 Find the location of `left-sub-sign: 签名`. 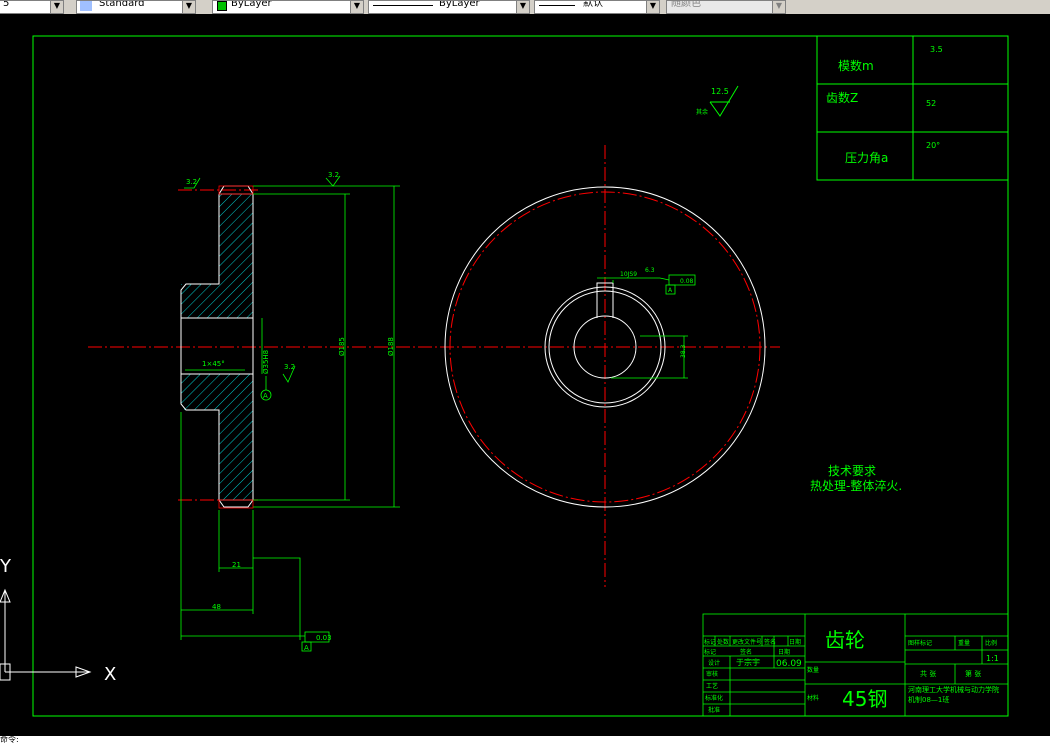

left-sub-sign: 签名 is located at coordinates (746, 652).